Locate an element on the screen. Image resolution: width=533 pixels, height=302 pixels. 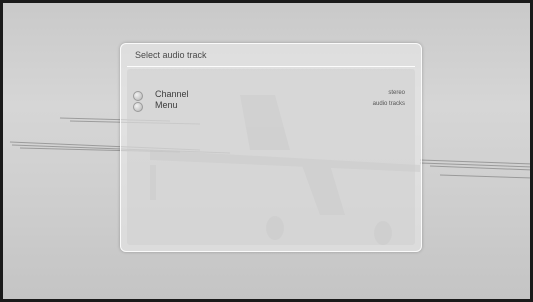
option-label: Channel is located at coordinates (172, 94).